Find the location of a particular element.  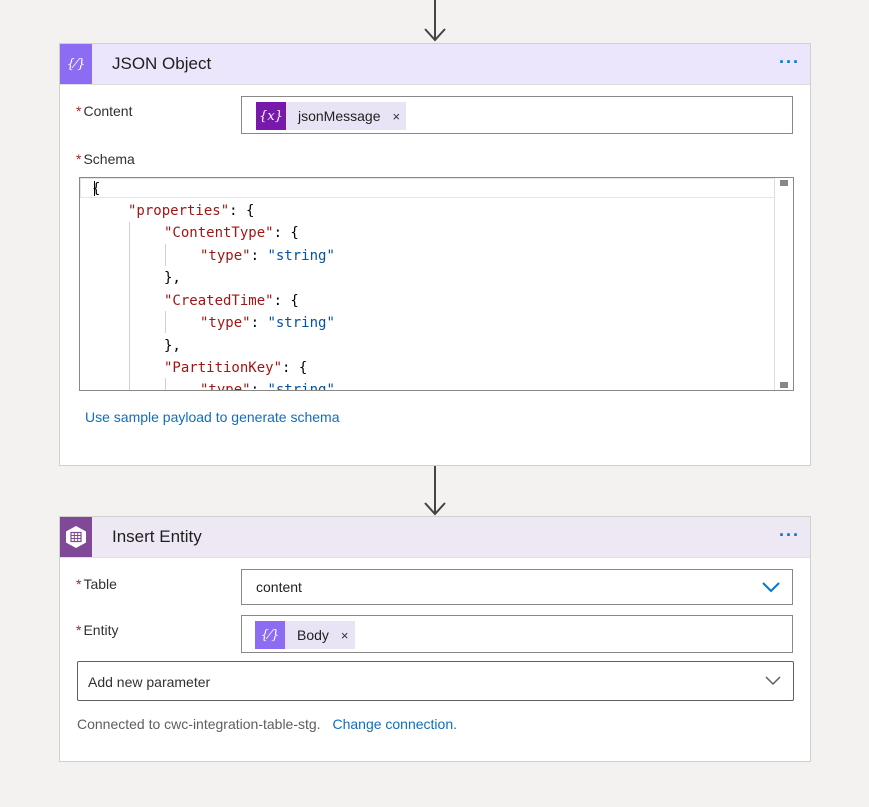

token-label: Body is located at coordinates (313, 635).